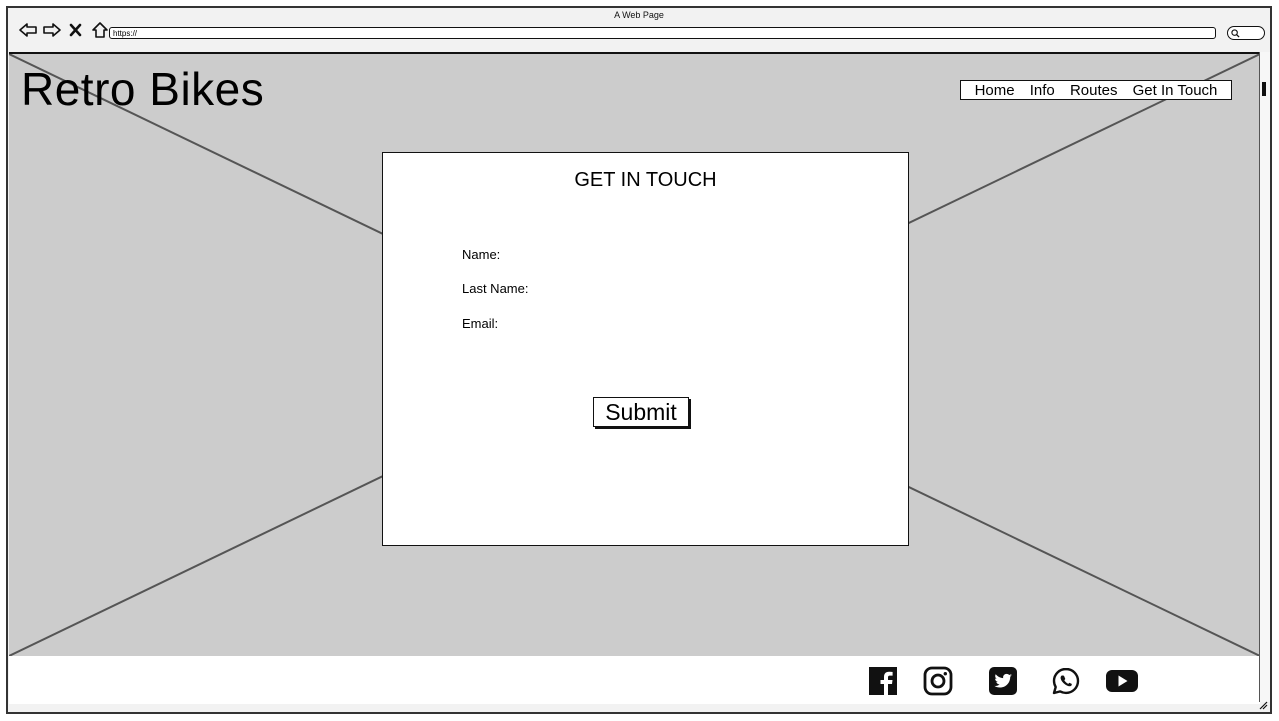  What do you see at coordinates (100, 30) in the screenshot?
I see `home-icon` at bounding box center [100, 30].